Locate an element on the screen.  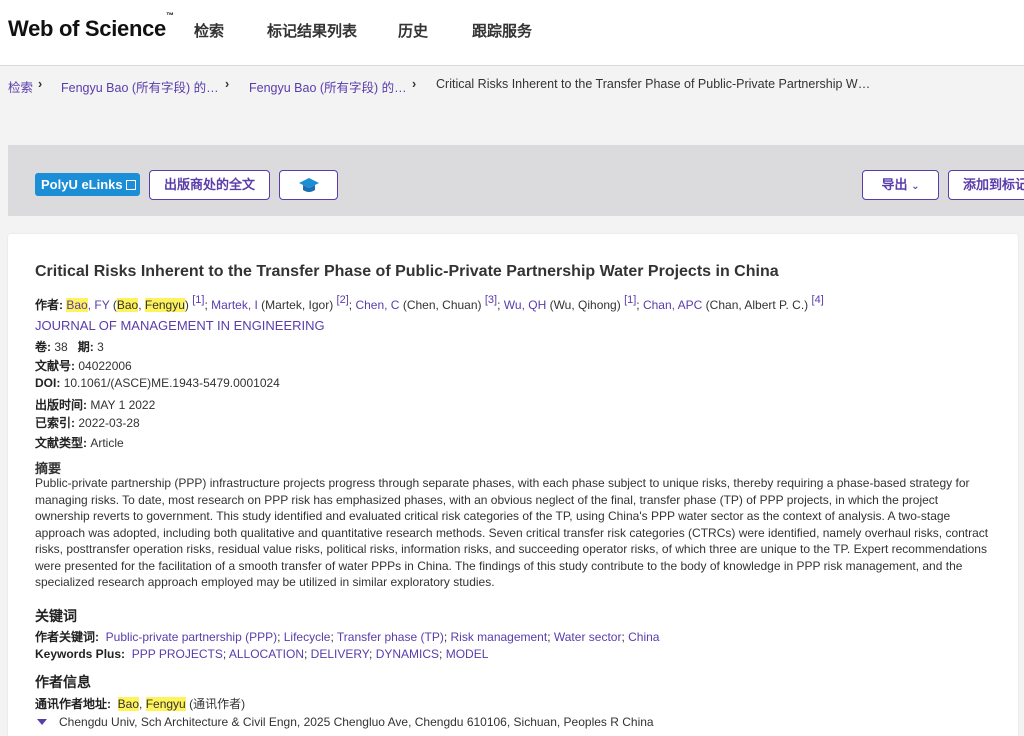
keyword-plus-link: DELIVERY is located at coordinates (340, 654).